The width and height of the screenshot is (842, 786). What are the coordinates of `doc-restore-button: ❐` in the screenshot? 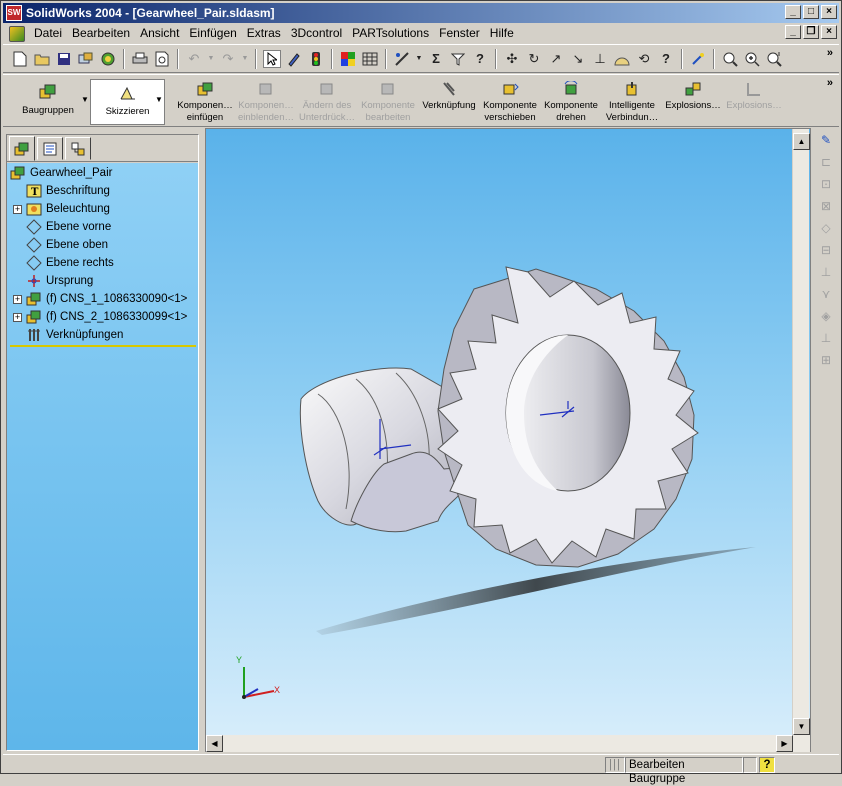 It's located at (811, 32).